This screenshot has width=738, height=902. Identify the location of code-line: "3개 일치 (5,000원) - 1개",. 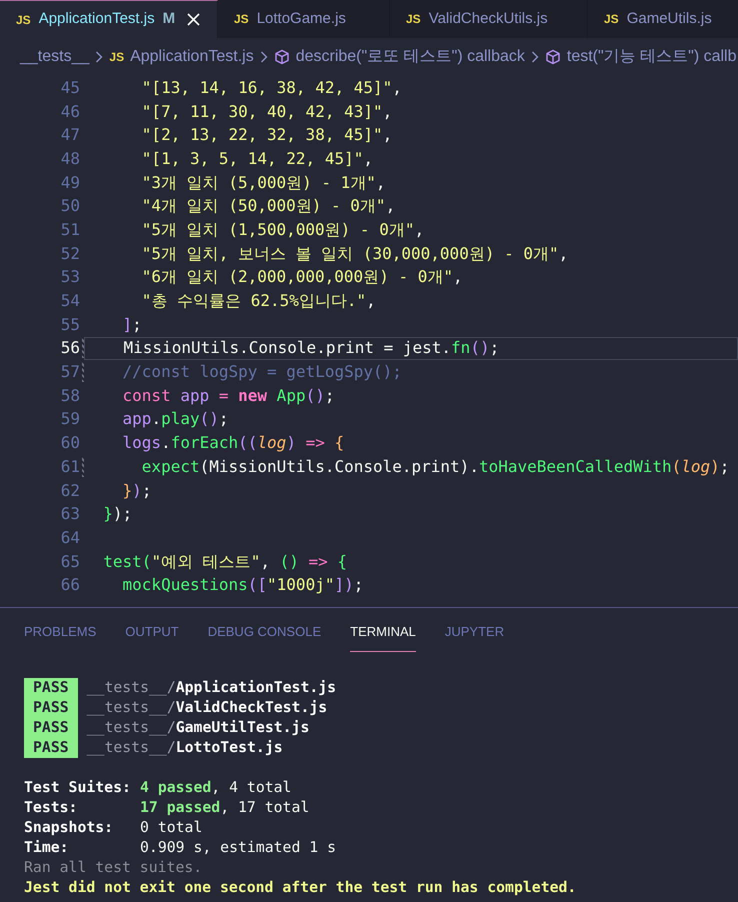
(263, 183).